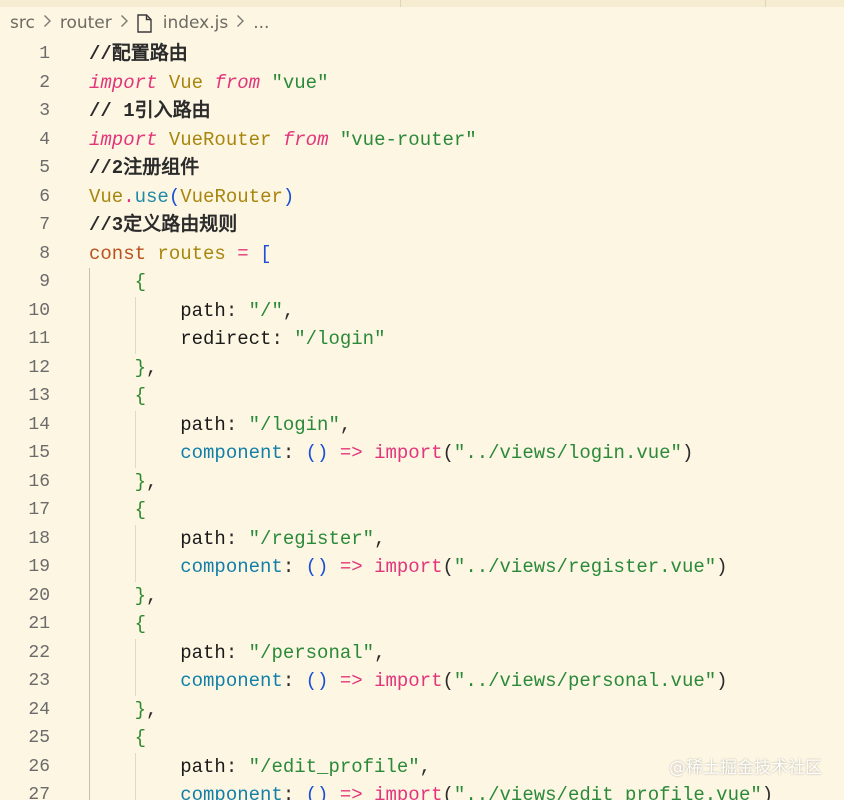 This screenshot has width=844, height=800. Describe the element at coordinates (44, 282) in the screenshot. I see `line-number: 9` at that location.